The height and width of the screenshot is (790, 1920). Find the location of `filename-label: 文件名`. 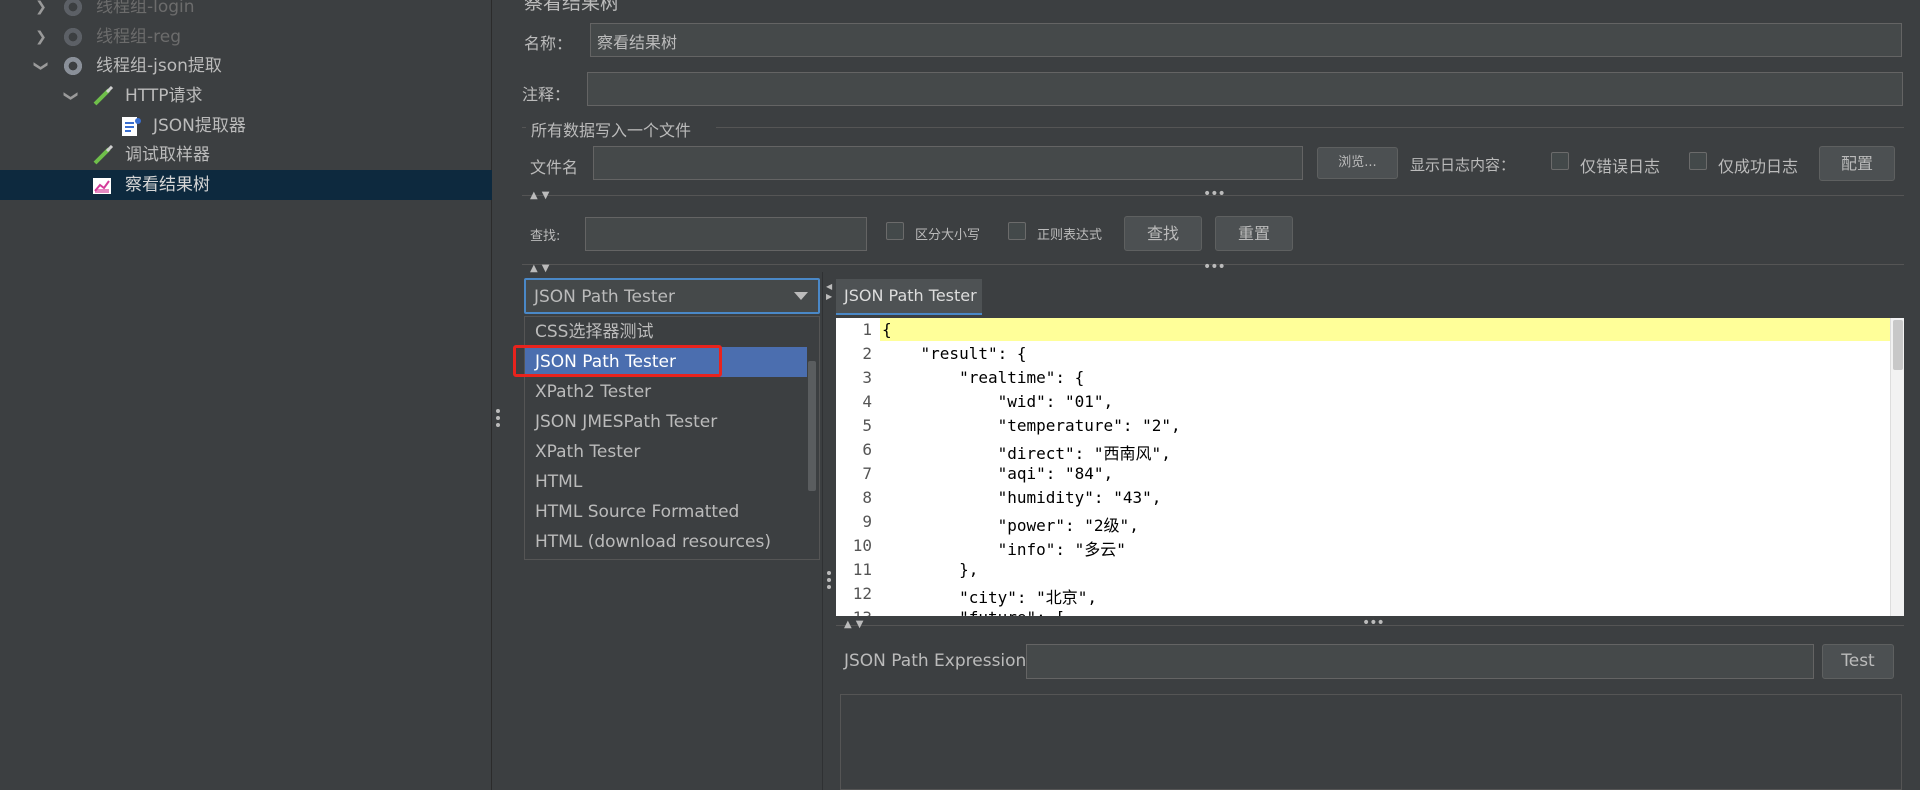

filename-label: 文件名 is located at coordinates (554, 167).